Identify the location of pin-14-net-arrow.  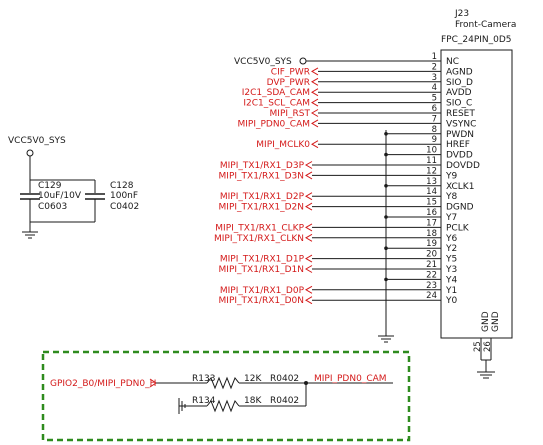
(309, 196).